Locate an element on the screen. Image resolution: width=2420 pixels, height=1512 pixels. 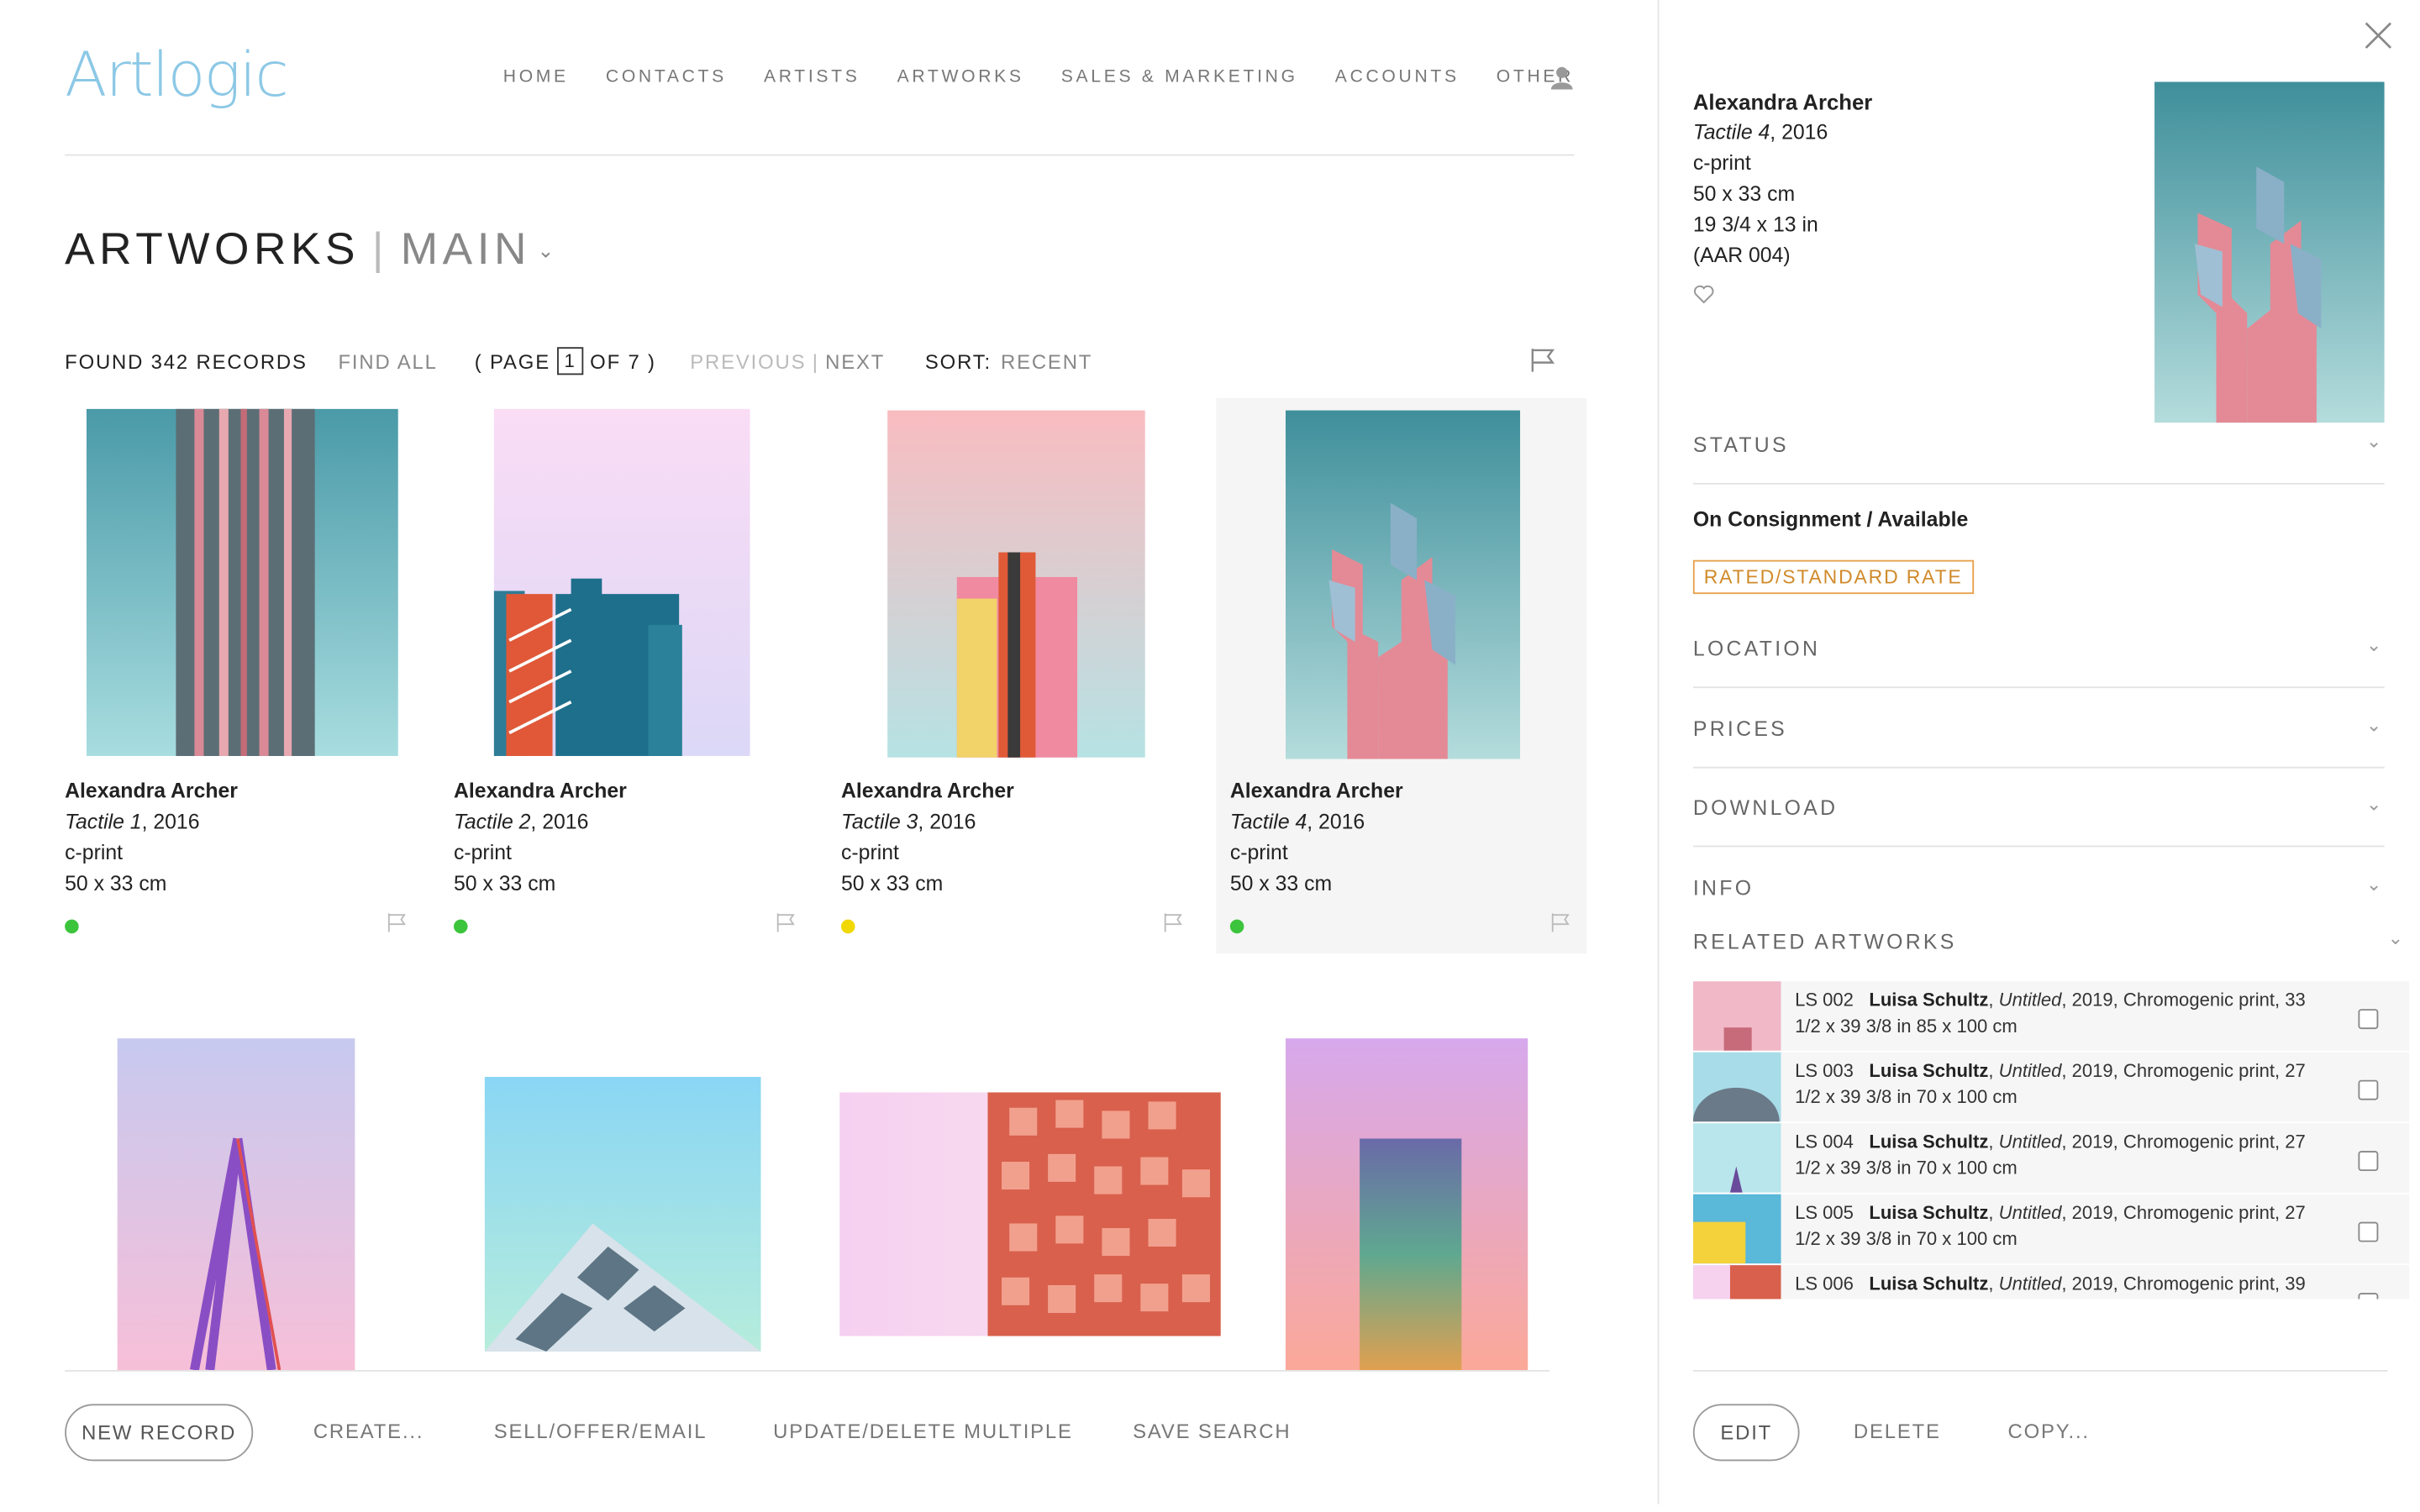
download-section-header: DOWNLOAD ⌄ is located at coordinates (2039, 806).